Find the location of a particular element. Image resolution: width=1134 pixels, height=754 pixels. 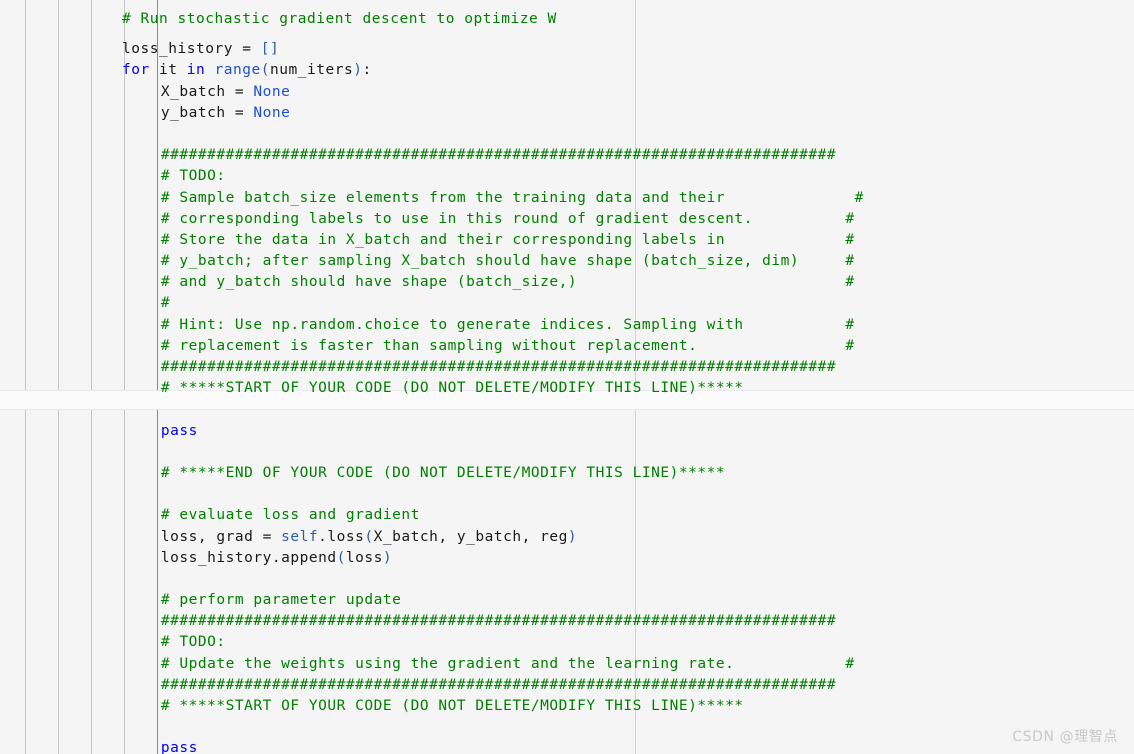

code-line: loss_history = [] is located at coordinates (567, 49).